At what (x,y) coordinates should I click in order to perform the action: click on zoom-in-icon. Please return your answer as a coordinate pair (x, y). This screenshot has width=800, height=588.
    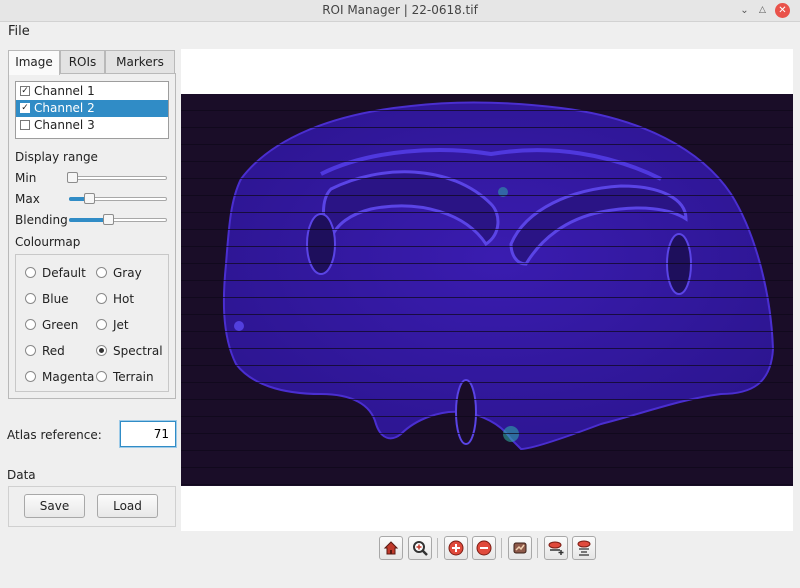
    Looking at the image, I should click on (456, 548).